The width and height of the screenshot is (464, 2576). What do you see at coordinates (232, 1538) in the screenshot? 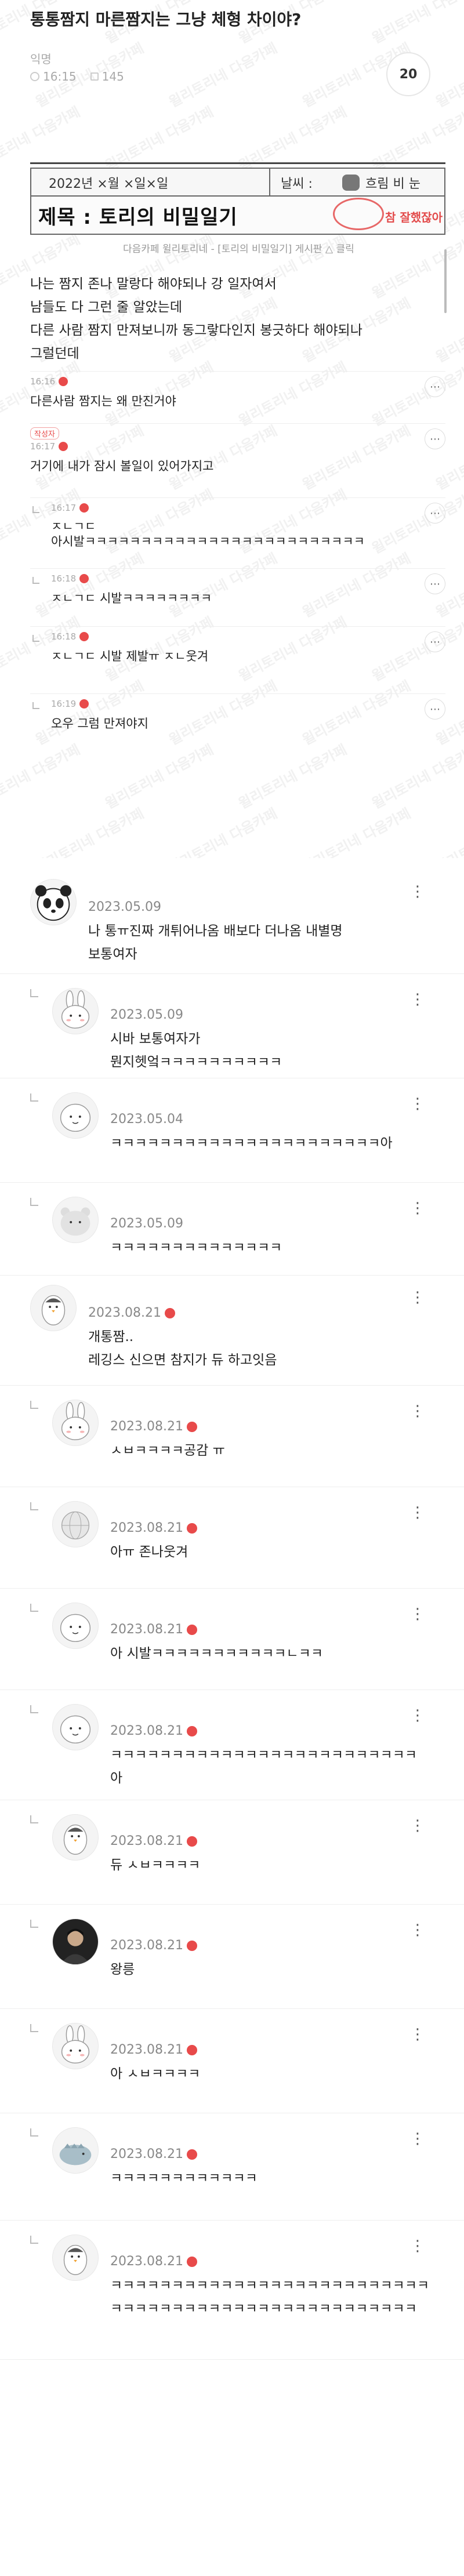
I see `comment-item: 2023.08.21 아ㅠ 존나웃겨 ⋮` at bounding box center [232, 1538].